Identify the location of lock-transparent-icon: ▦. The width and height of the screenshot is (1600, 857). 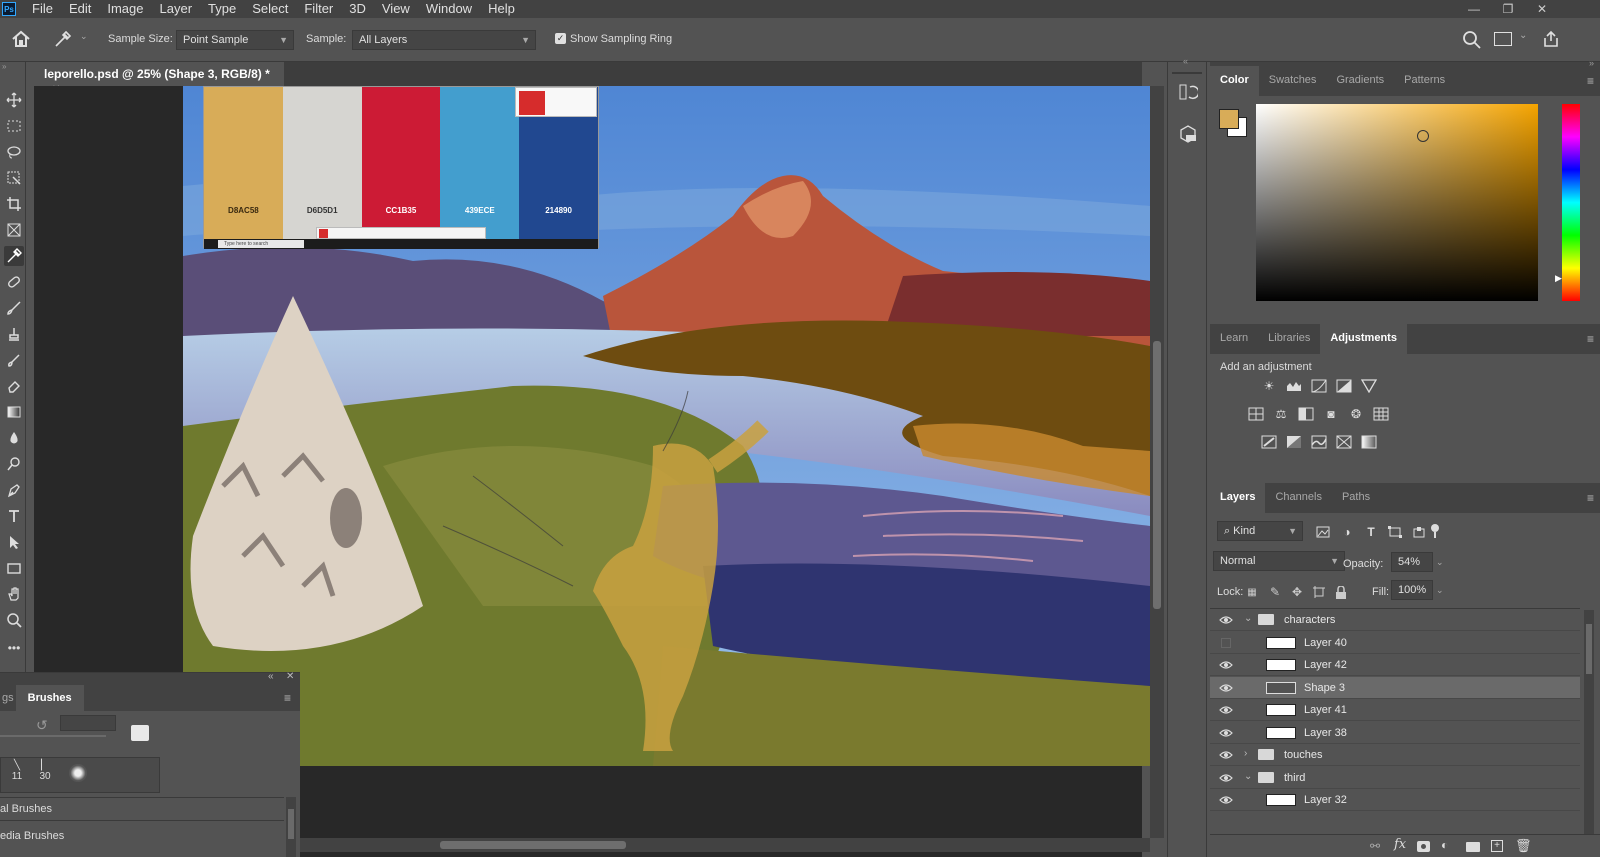
(1252, 592).